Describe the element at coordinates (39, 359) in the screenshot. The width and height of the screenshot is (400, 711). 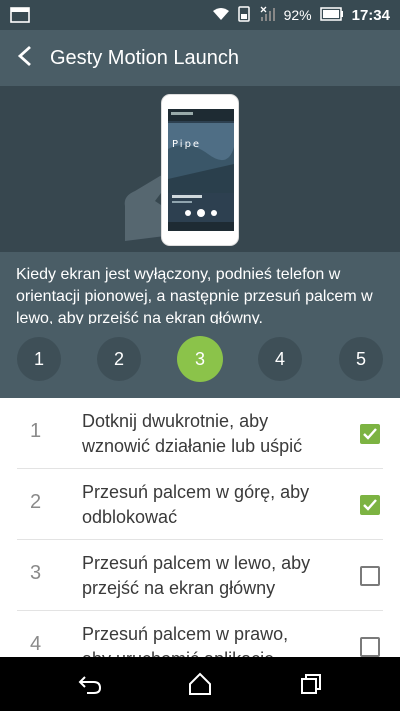
I see `step-1-button: 1` at that location.